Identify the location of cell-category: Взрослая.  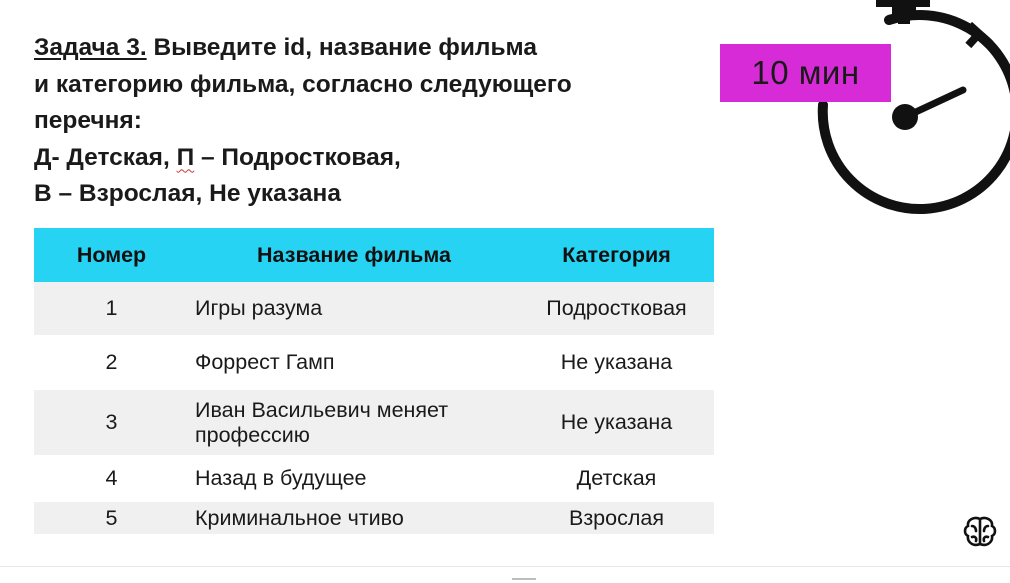
(616, 518).